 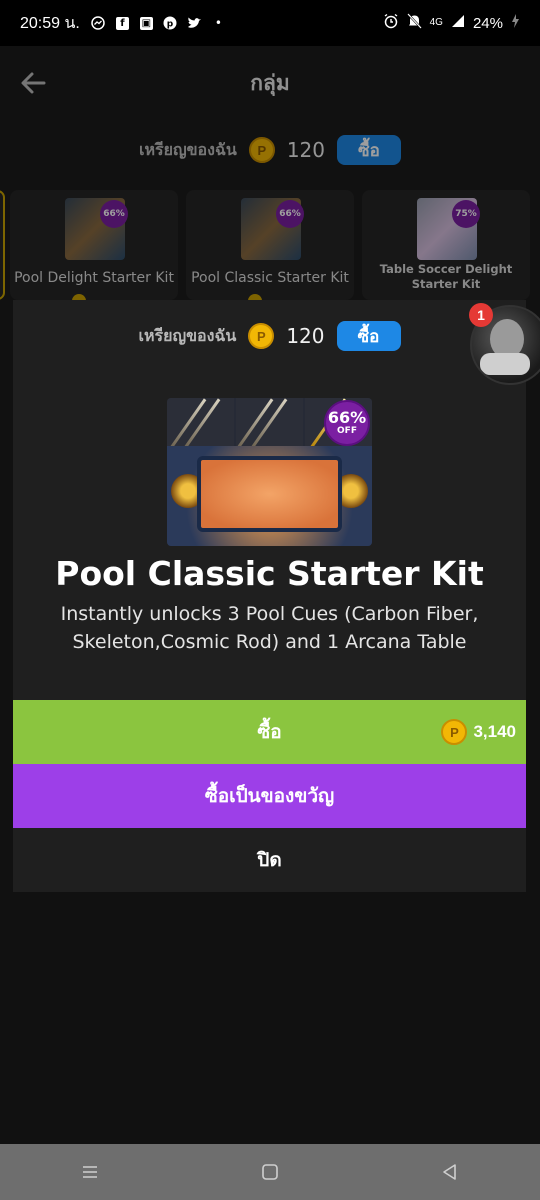 I want to click on status-bar: 20:59 น. f ▣ p • 4G 24%, so click(x=270, y=23).